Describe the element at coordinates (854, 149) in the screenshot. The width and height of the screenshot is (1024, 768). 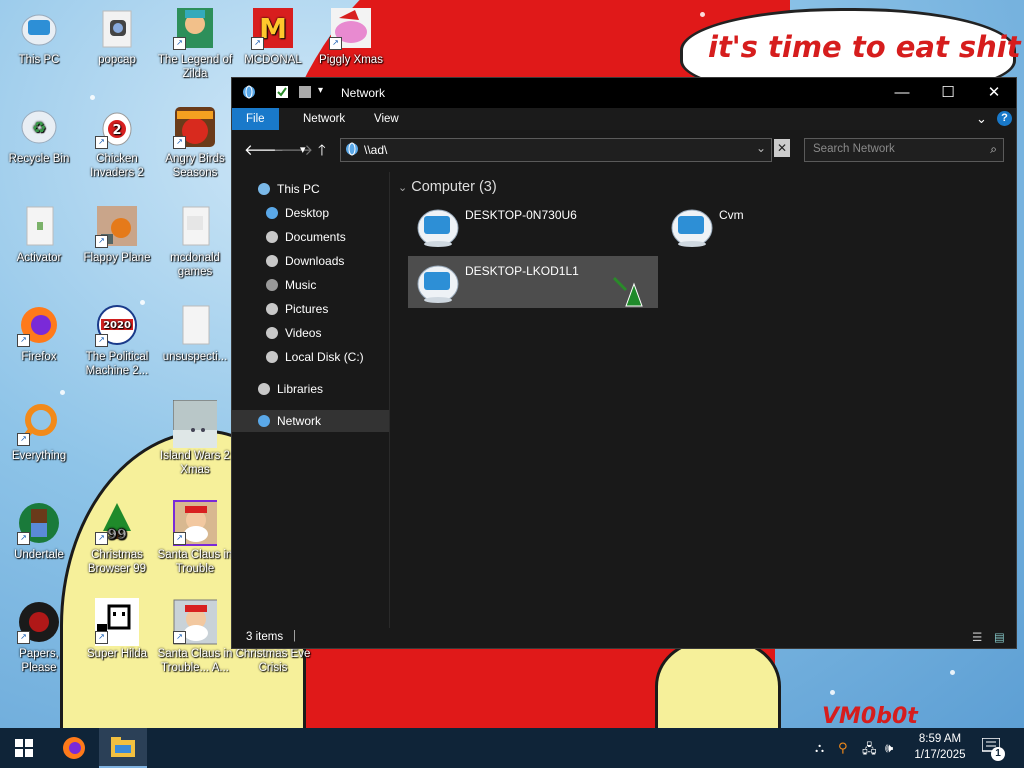
I see `search-placeholder: Search Network` at that location.